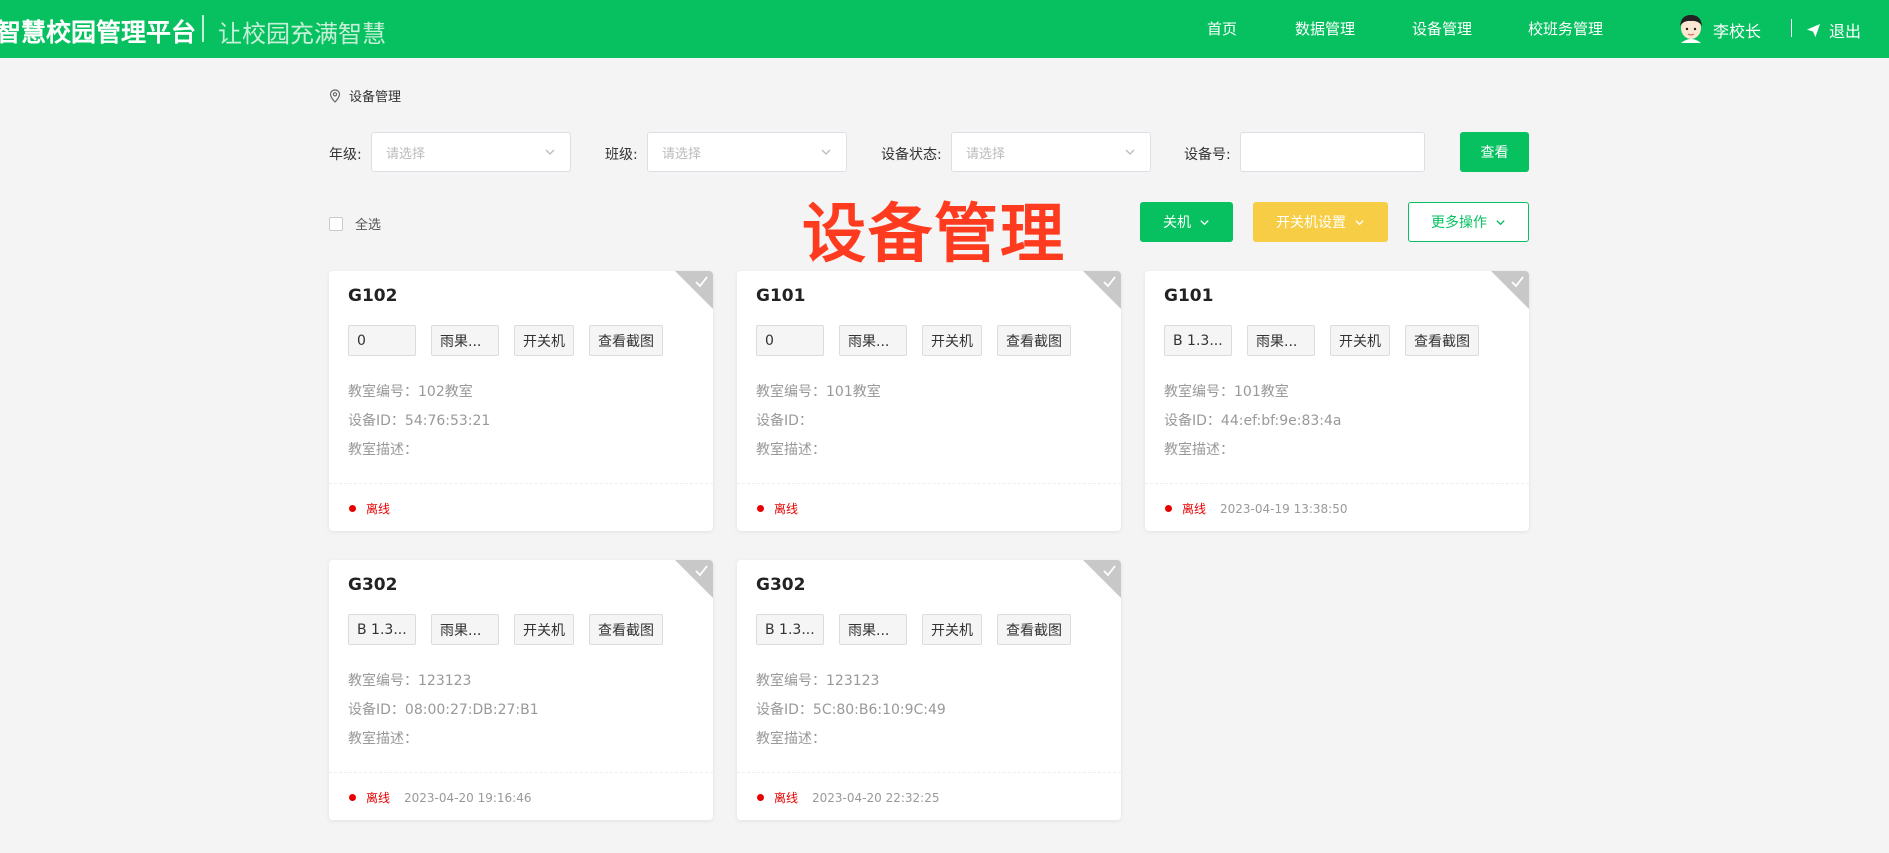 The width and height of the screenshot is (1889, 853). What do you see at coordinates (355, 223) in the screenshot?
I see `select-all-checkbox: 全选` at bounding box center [355, 223].